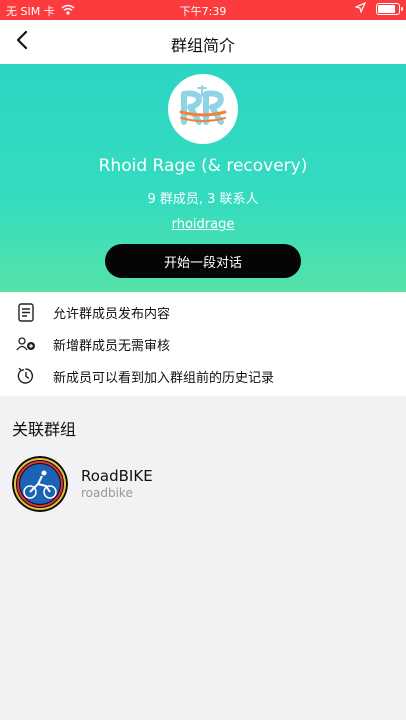 The height and width of the screenshot is (720, 406). What do you see at coordinates (44, 429) in the screenshot?
I see `linked-groups-title: 关联群组` at bounding box center [44, 429].